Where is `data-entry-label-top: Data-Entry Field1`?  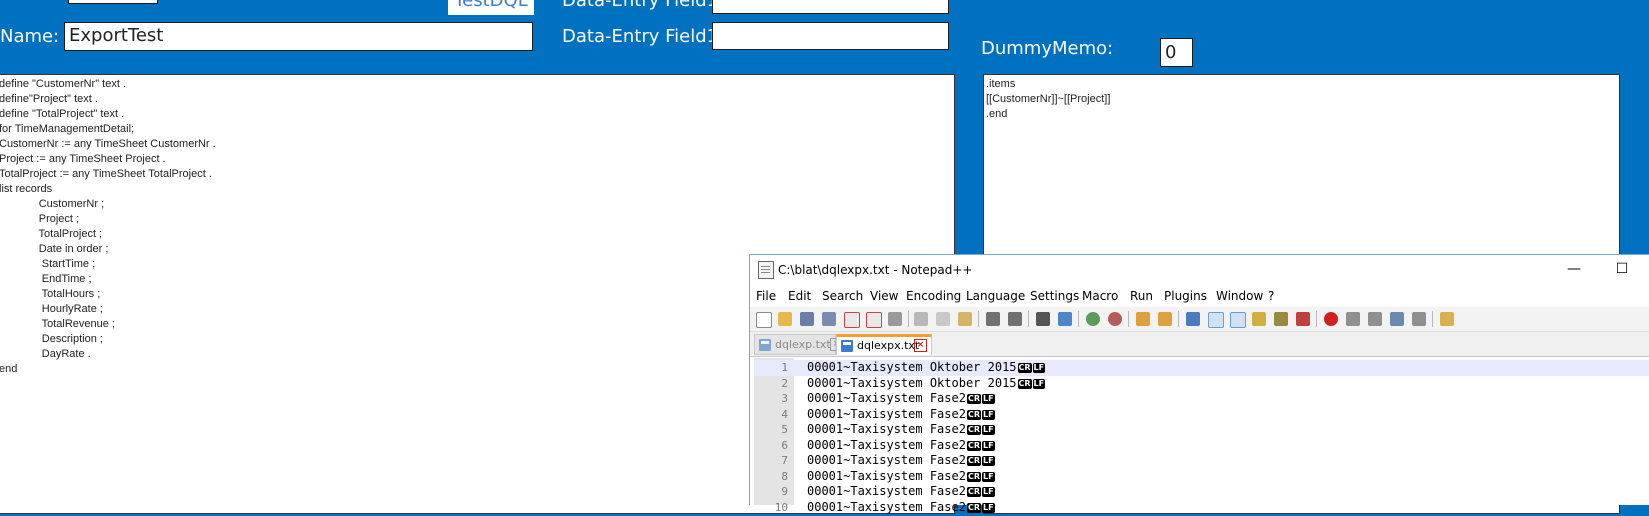 data-entry-label-top: Data-Entry Field1 is located at coordinates (640, 5).